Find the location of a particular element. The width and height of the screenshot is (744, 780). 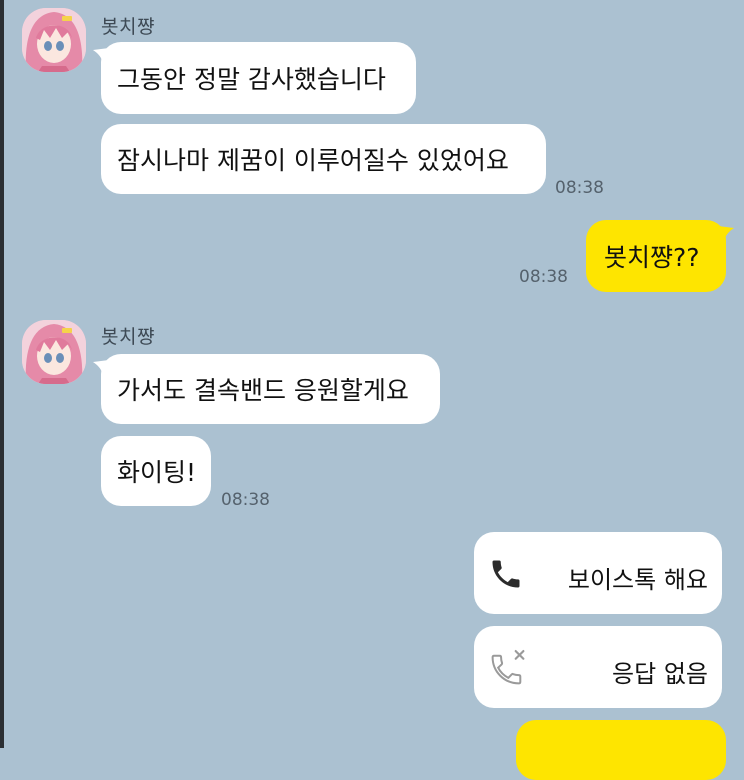

message-text: 화이팅! is located at coordinates (157, 472).